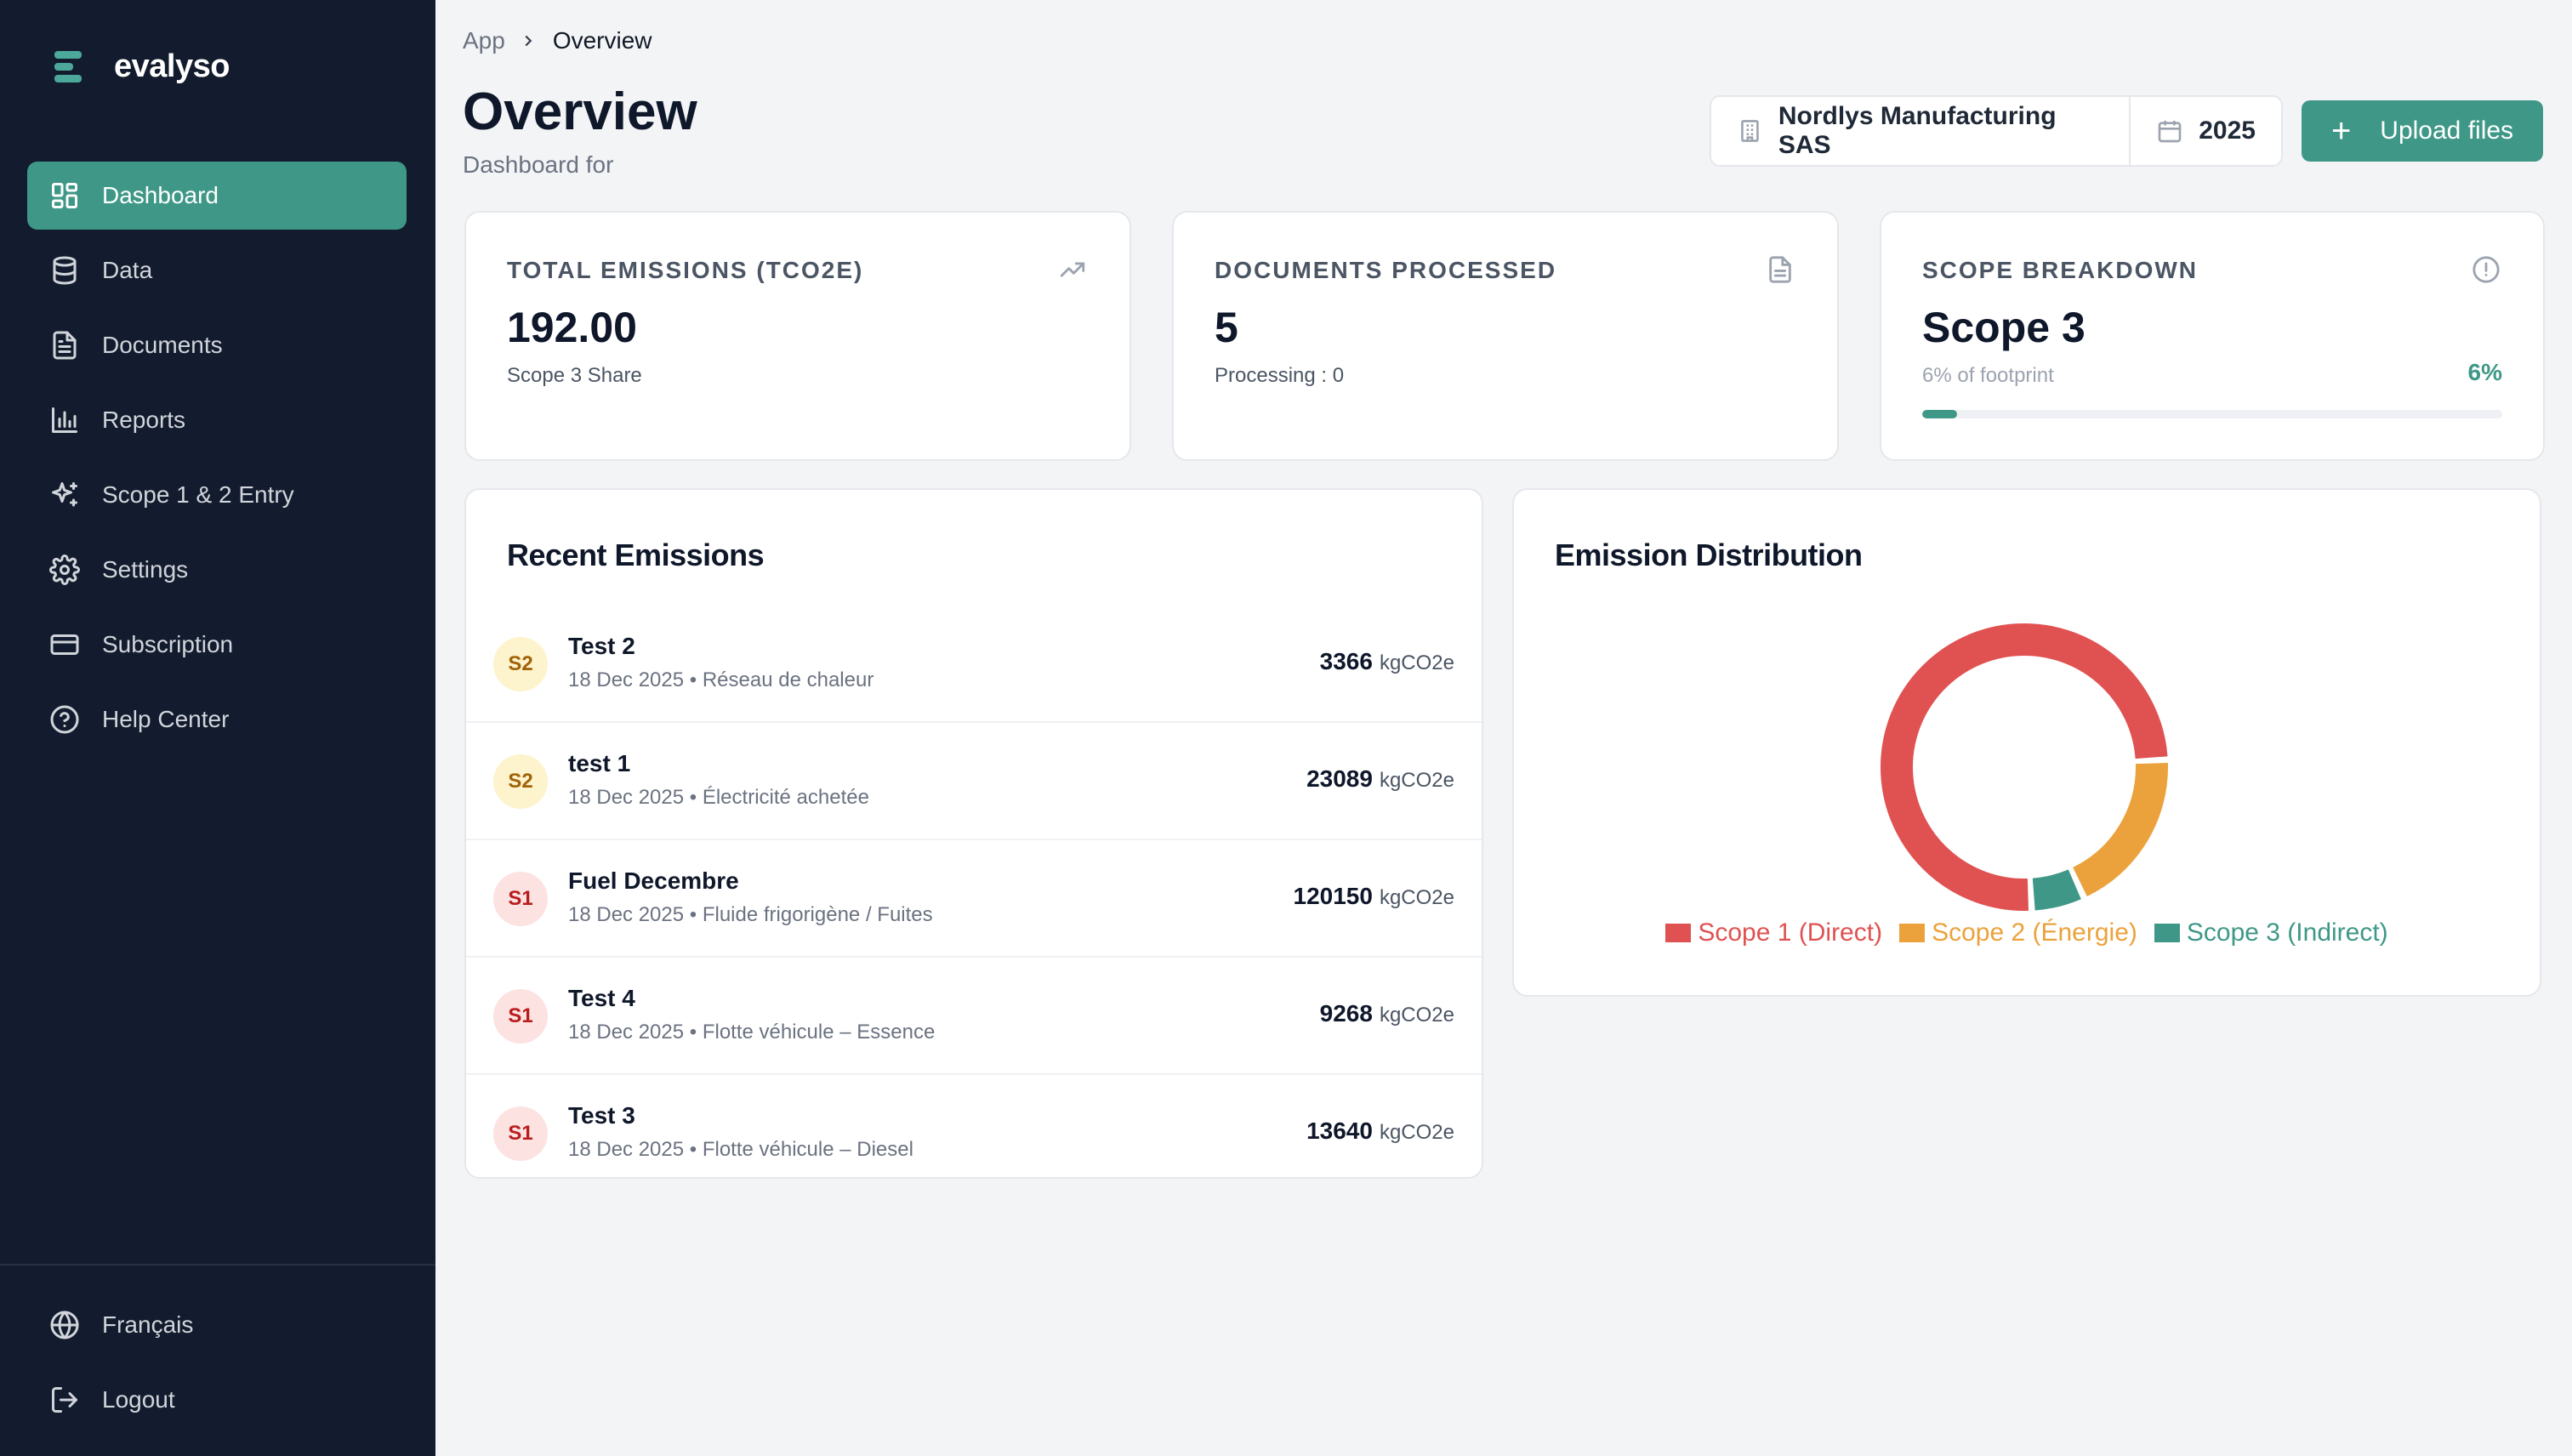  Describe the element at coordinates (1280, 375) in the screenshot. I see `stat-subtext: Processing : 0` at that location.